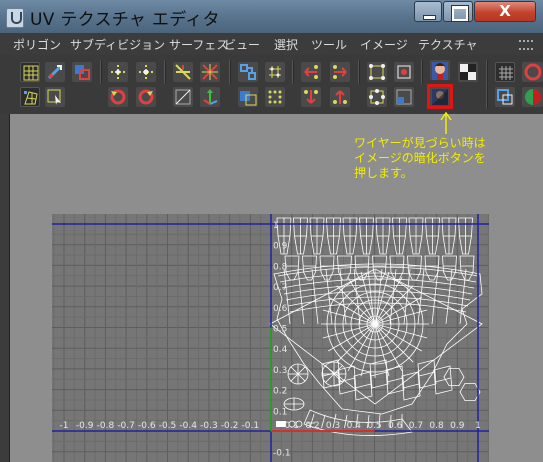 This screenshot has width=543, height=462. Describe the element at coordinates (532, 97) in the screenshot. I see `shaded-icon` at that location.